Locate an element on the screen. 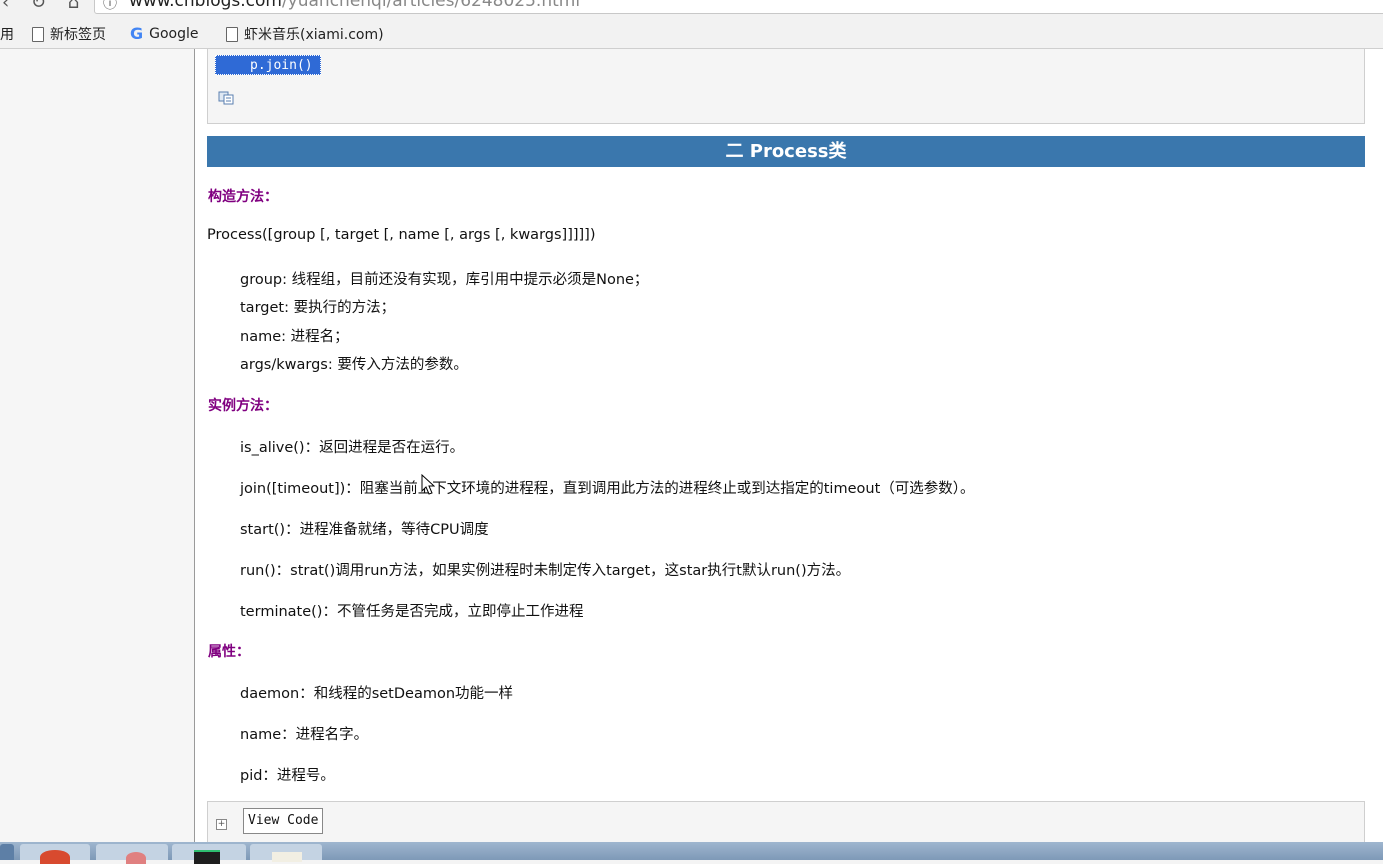 The height and width of the screenshot is (864, 1383). bookmark-new-tab: 新标签页 is located at coordinates (69, 34).